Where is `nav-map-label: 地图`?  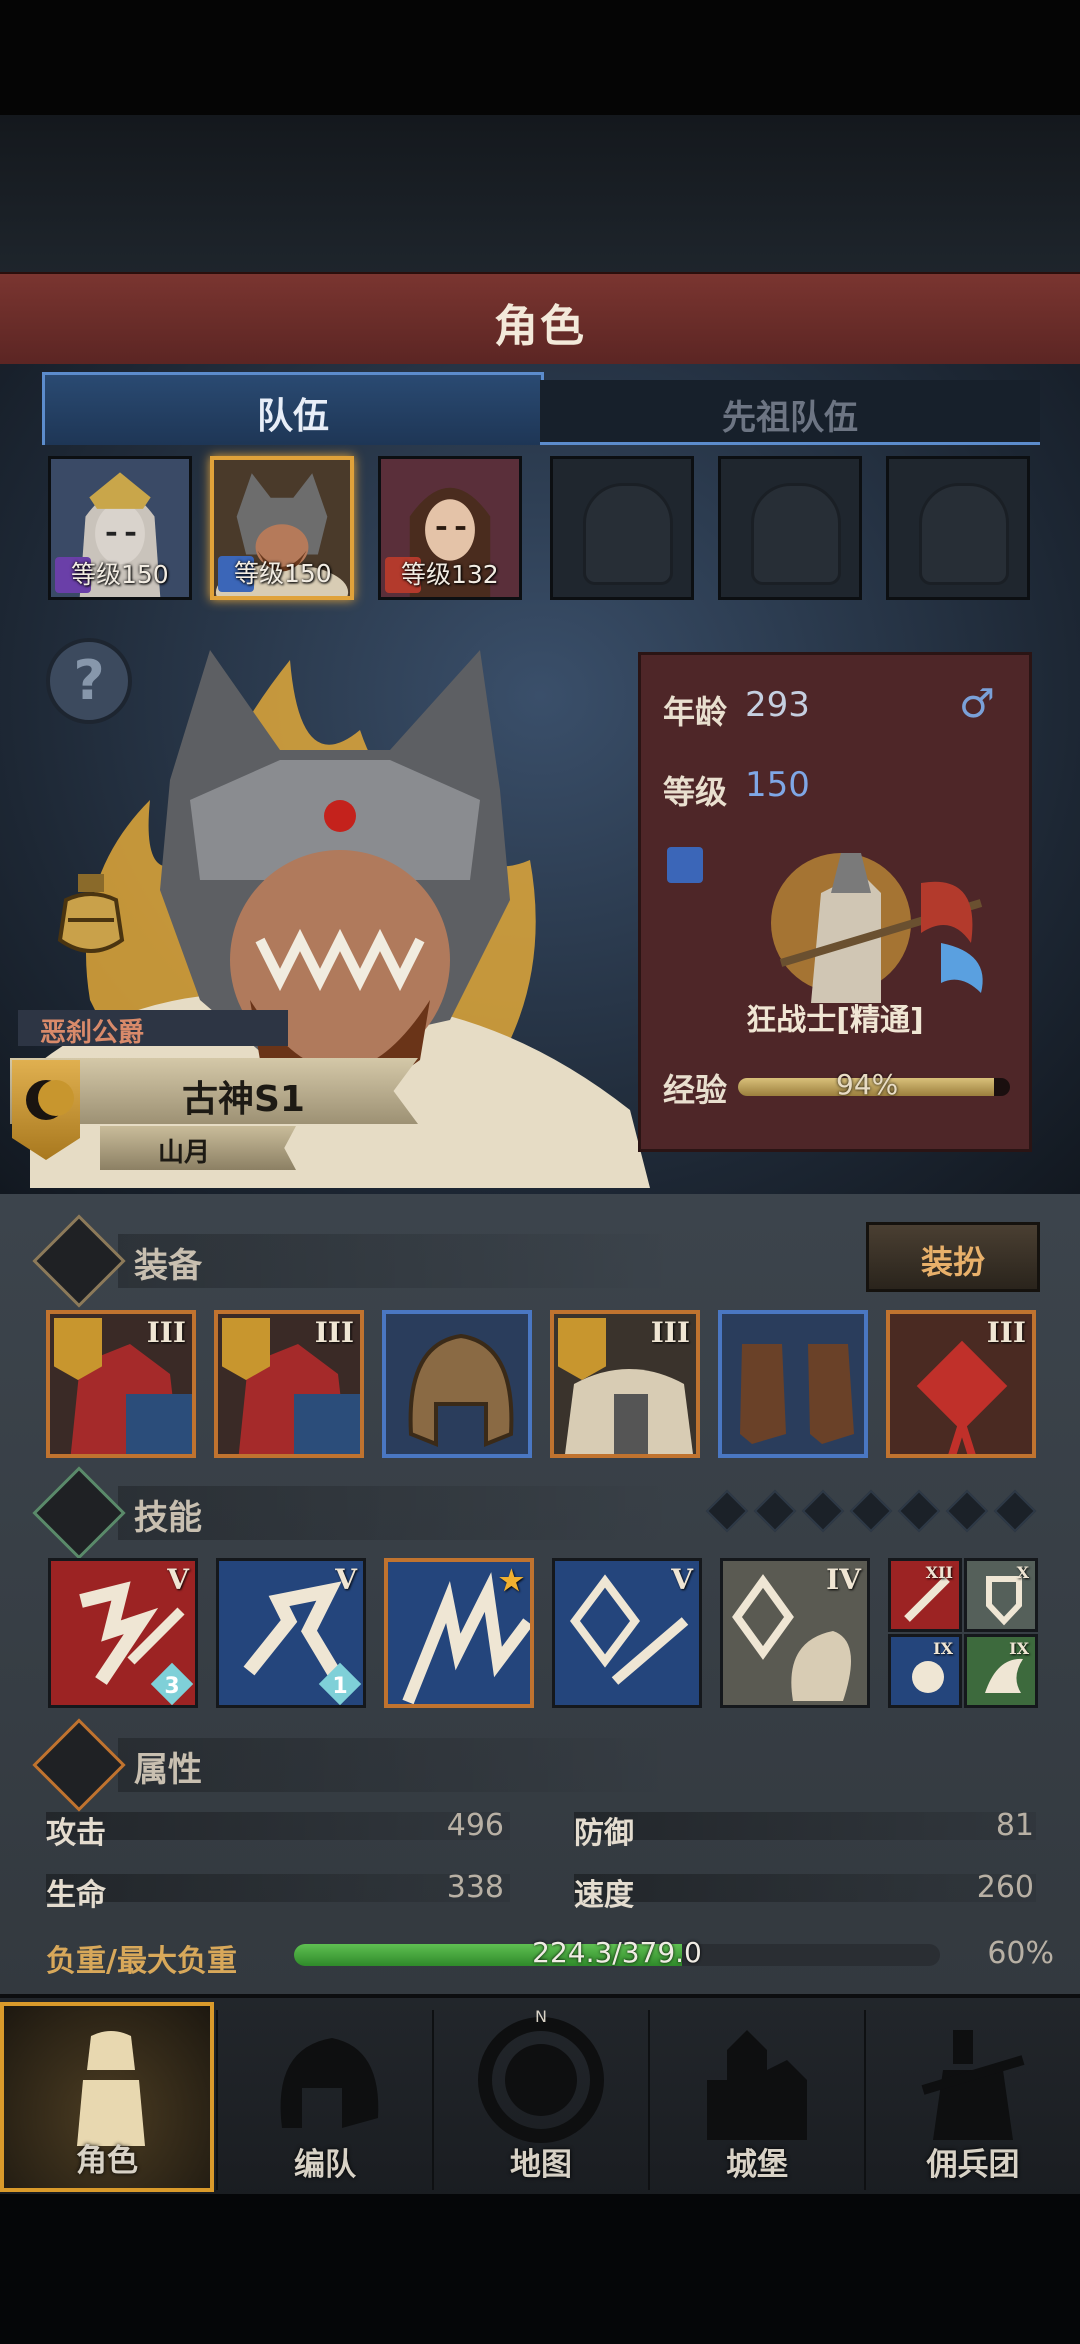
nav-map-label: 地图 is located at coordinates (541, 2165).